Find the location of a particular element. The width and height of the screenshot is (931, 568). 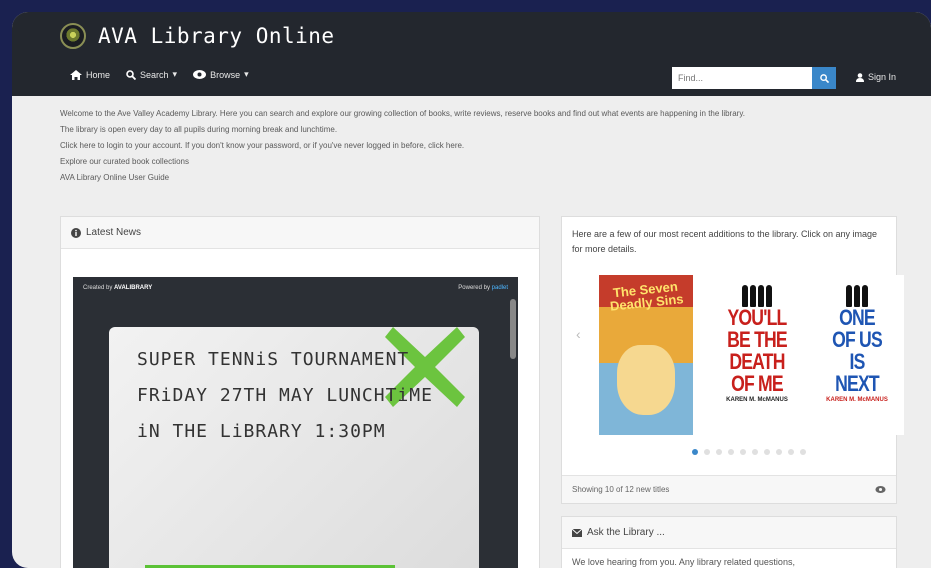

info-icon is located at coordinates (76, 232).